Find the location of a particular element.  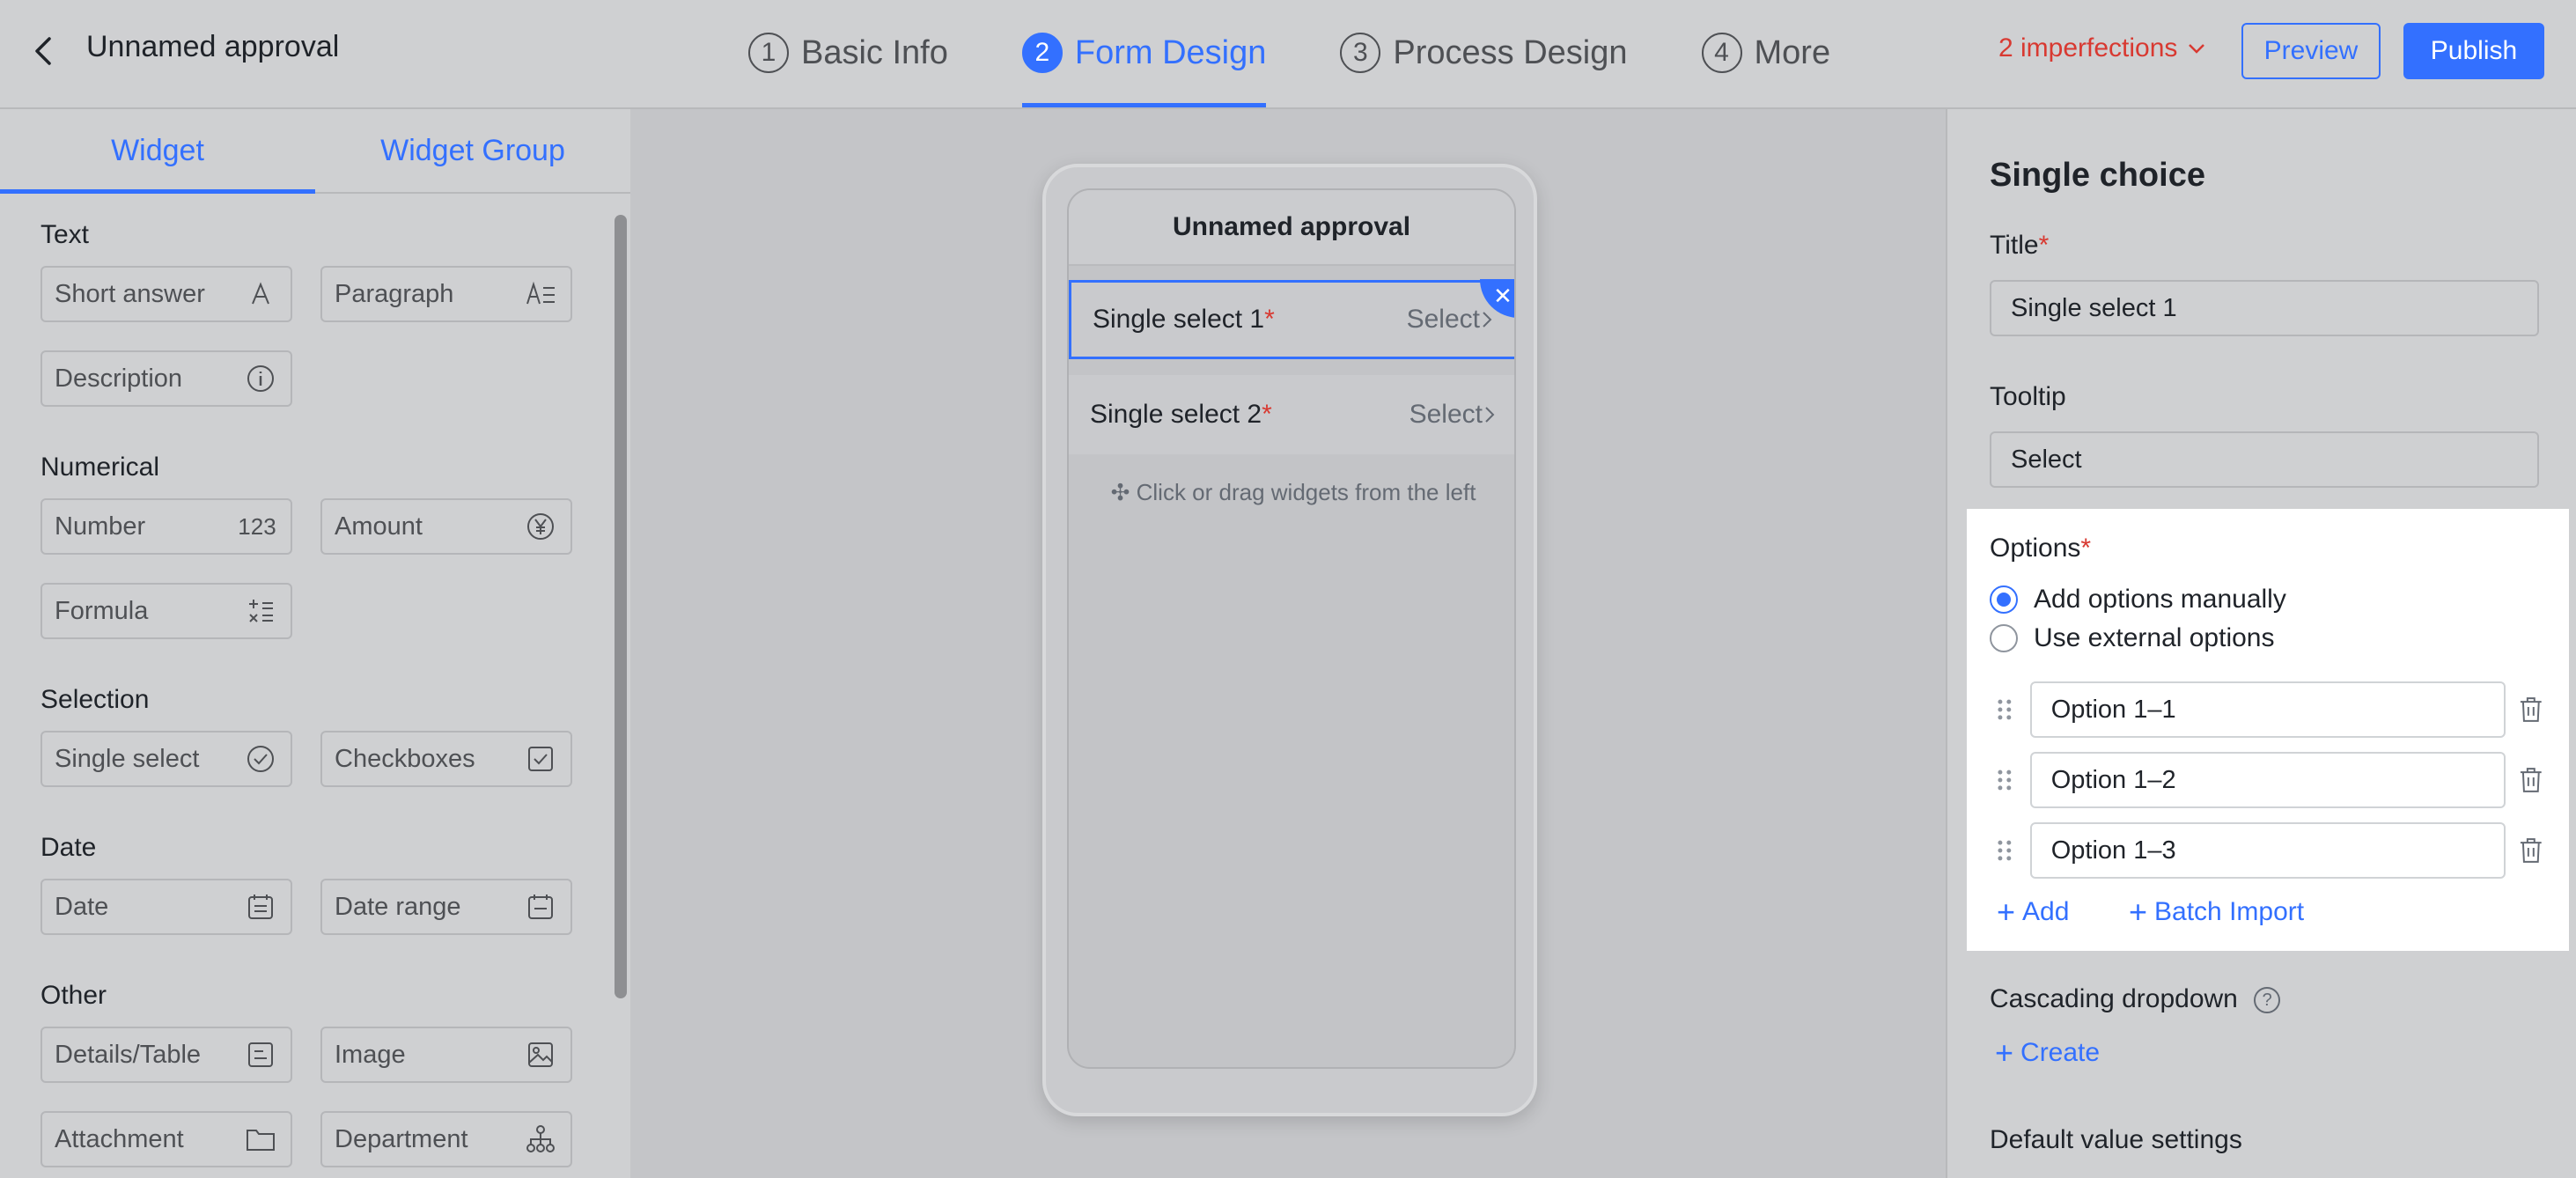

option-row: Option 1–3 is located at coordinates (2269, 850).